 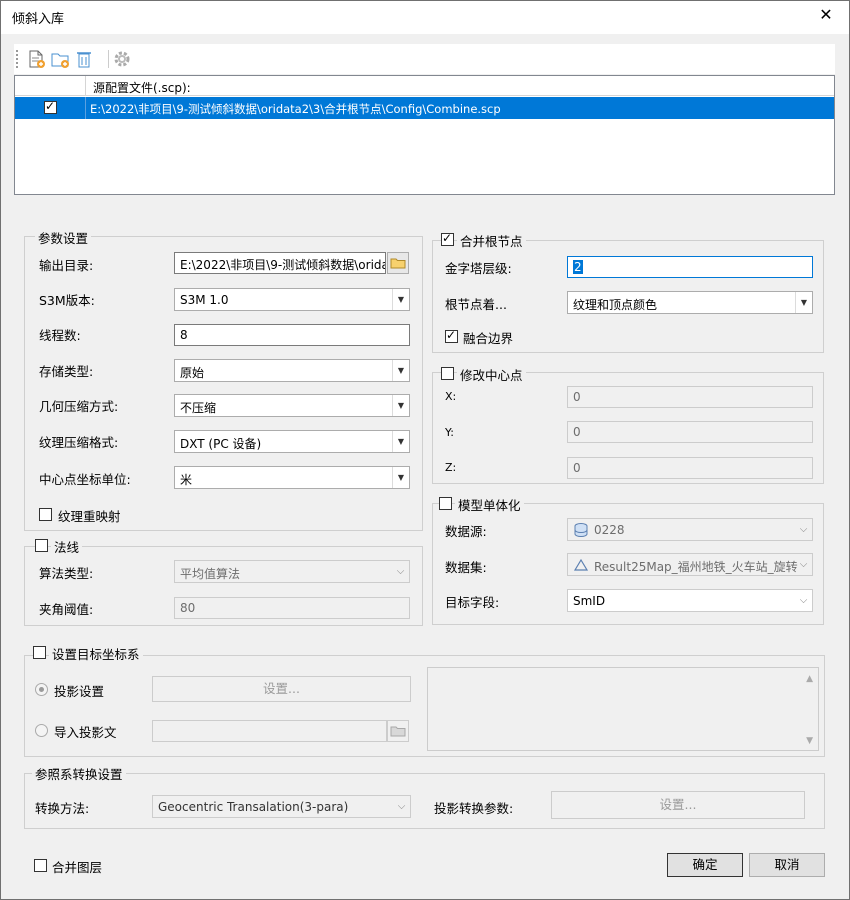 What do you see at coordinates (66, 573) in the screenshot?
I see `algo-type-label: 算法类型:` at bounding box center [66, 573].